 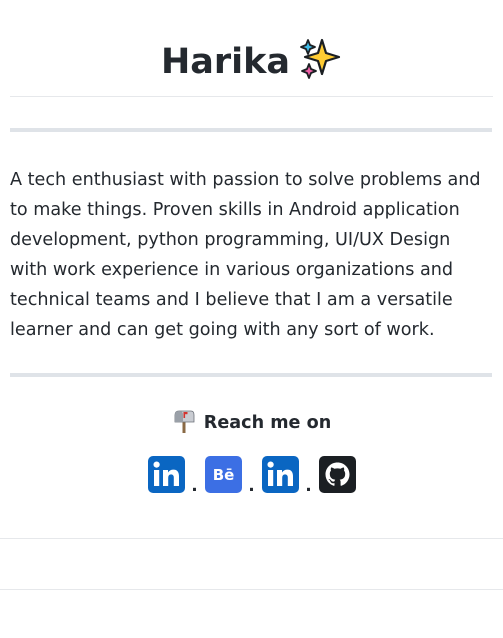 What do you see at coordinates (267, 423) in the screenshot?
I see `reach-me-label: Reach me on` at bounding box center [267, 423].